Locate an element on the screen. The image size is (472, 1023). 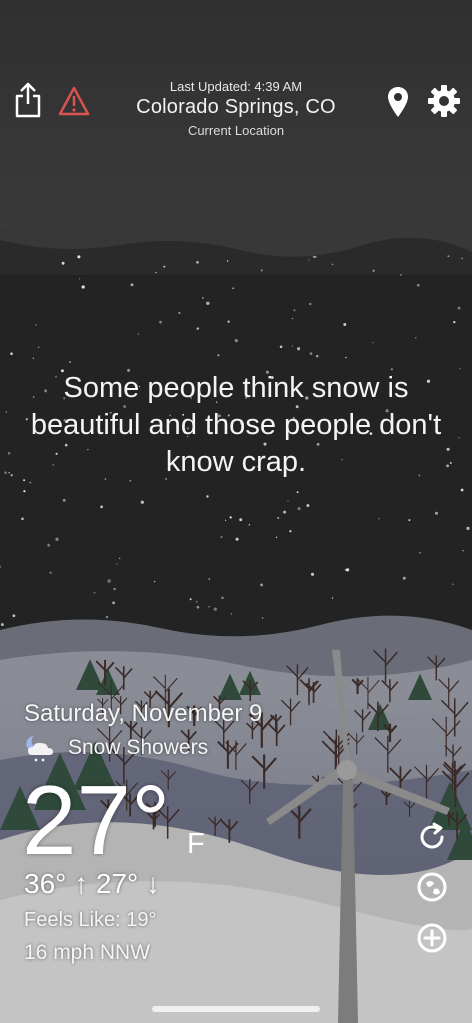
arrow-down-icon: ↓ is located at coordinates (149, 883).